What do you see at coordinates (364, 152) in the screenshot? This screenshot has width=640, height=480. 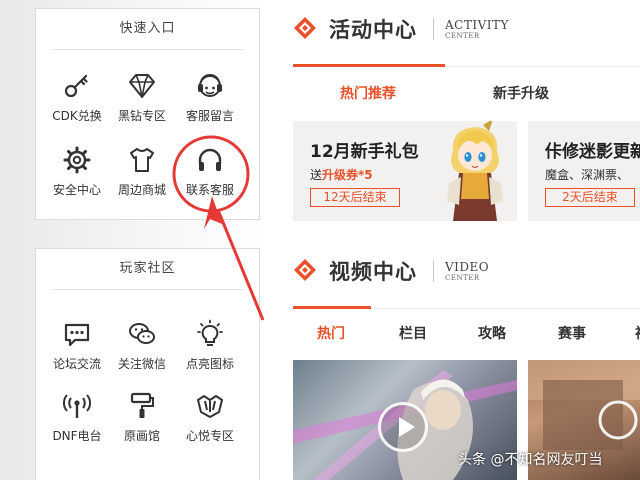 I see `activity-card-title: 12月新手礼包` at bounding box center [364, 152].